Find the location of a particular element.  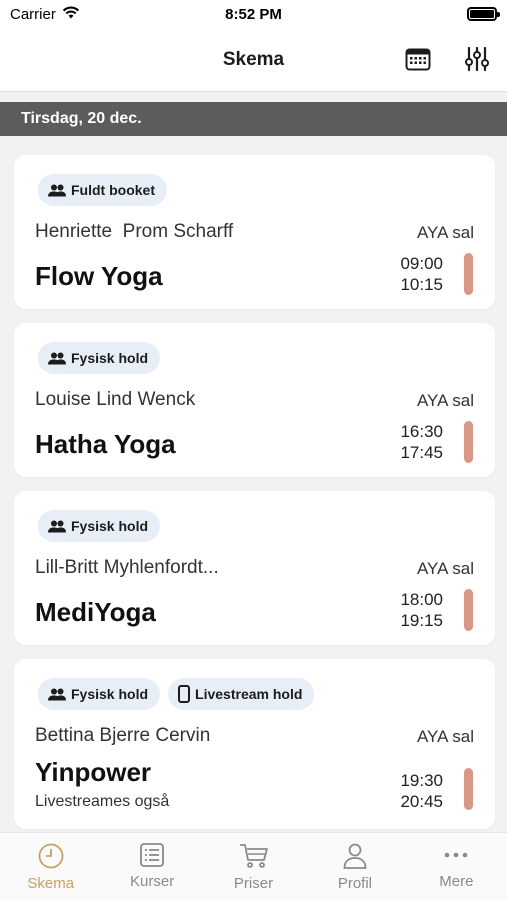

date-header: Tirsdag, 20 dec. is located at coordinates (253, 119).